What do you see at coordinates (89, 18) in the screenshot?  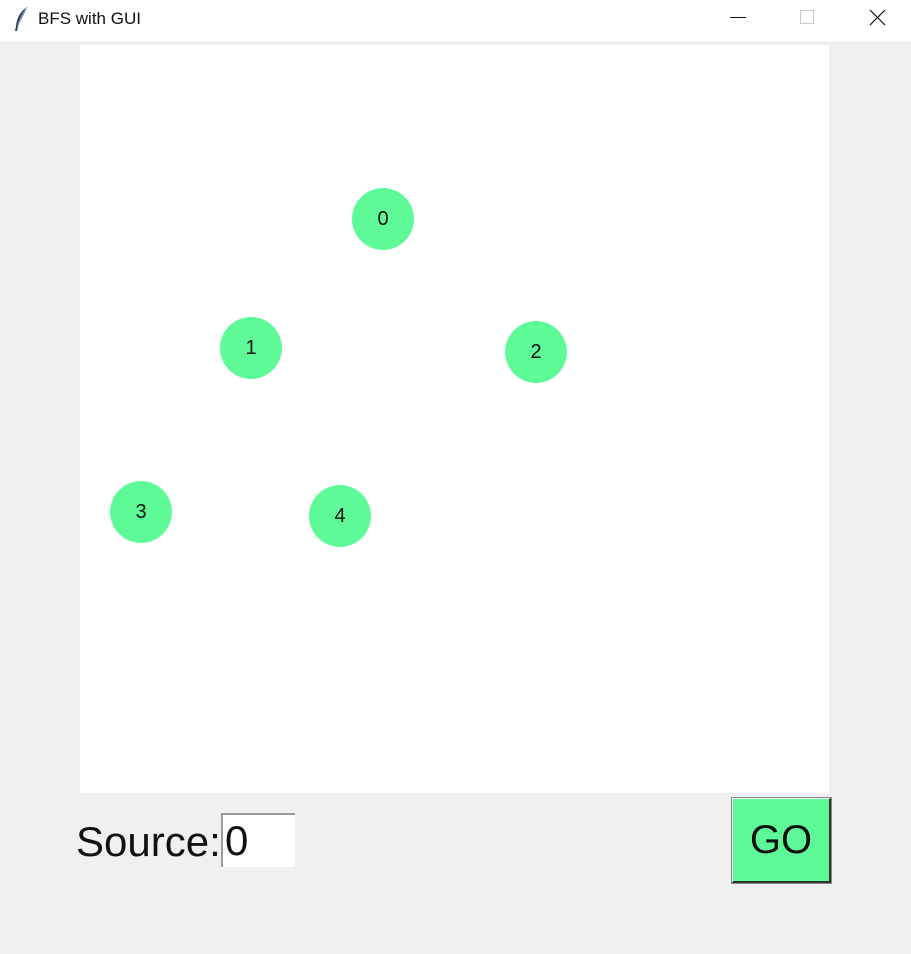 I see `window-title: BFS with GUI` at bounding box center [89, 18].